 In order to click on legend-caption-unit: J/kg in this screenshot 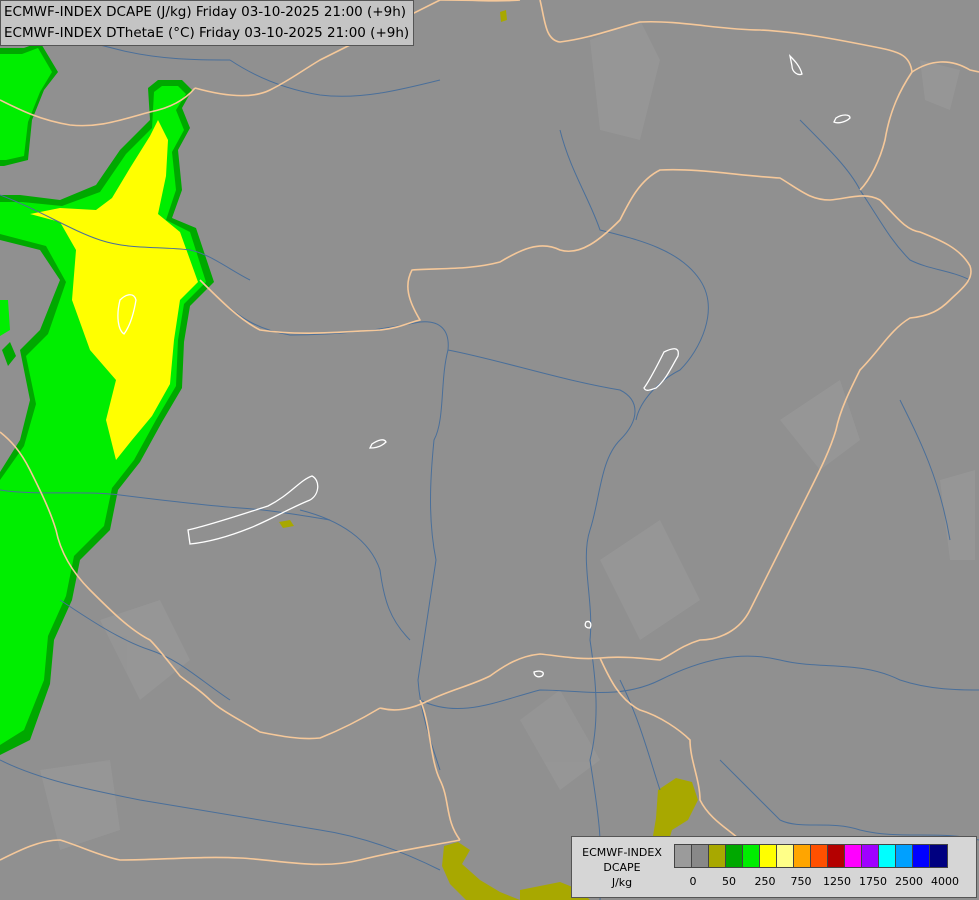, I will do `click(622, 882)`.